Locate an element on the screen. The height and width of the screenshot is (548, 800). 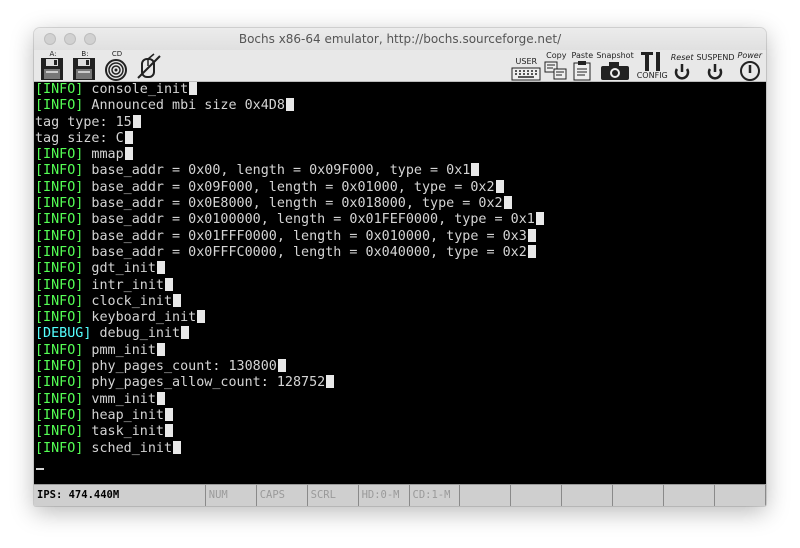
window-controls is located at coordinates (70, 39).